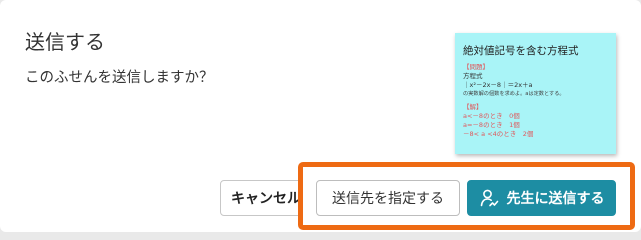  I want to click on note-answer-tag: 【解】, so click(473, 107).